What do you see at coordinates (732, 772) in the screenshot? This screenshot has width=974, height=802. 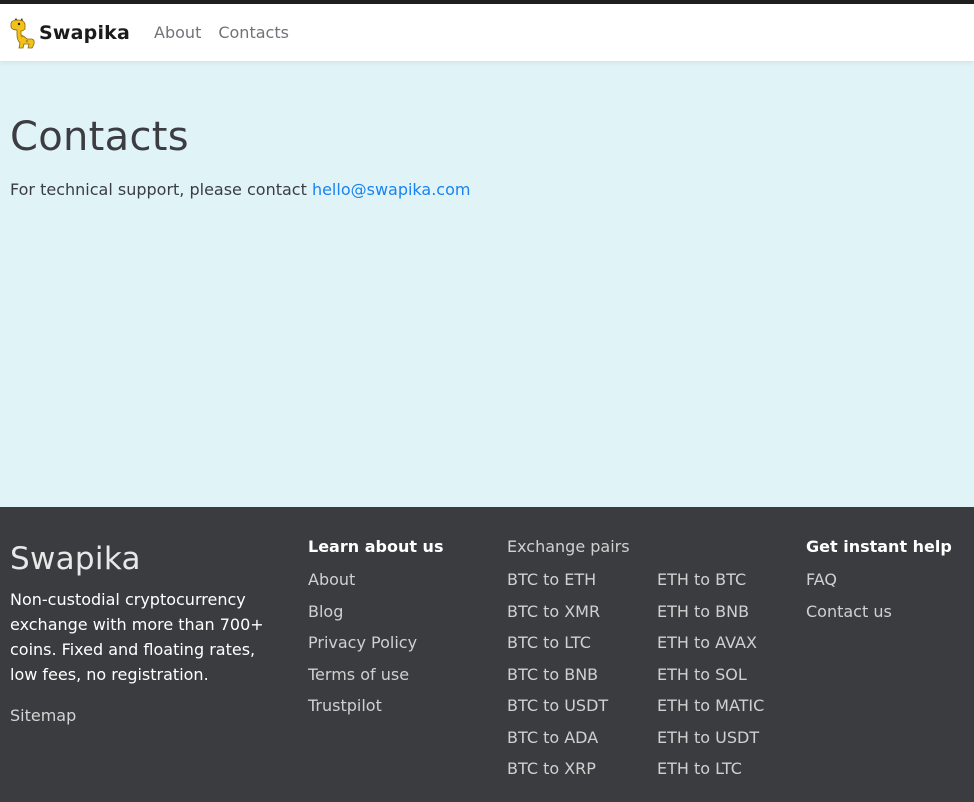 I see `pair-link: ETH to LTC` at bounding box center [732, 772].